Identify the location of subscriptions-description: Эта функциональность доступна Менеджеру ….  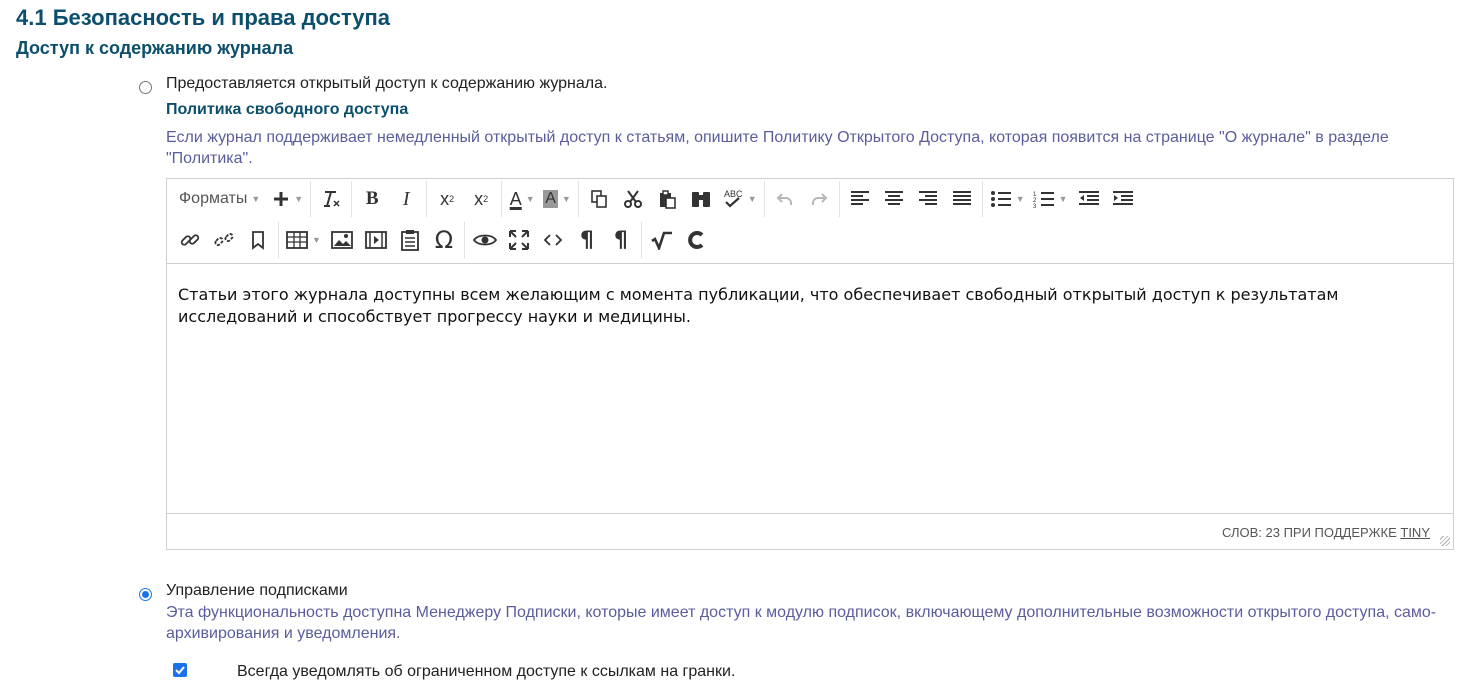
(801, 623).